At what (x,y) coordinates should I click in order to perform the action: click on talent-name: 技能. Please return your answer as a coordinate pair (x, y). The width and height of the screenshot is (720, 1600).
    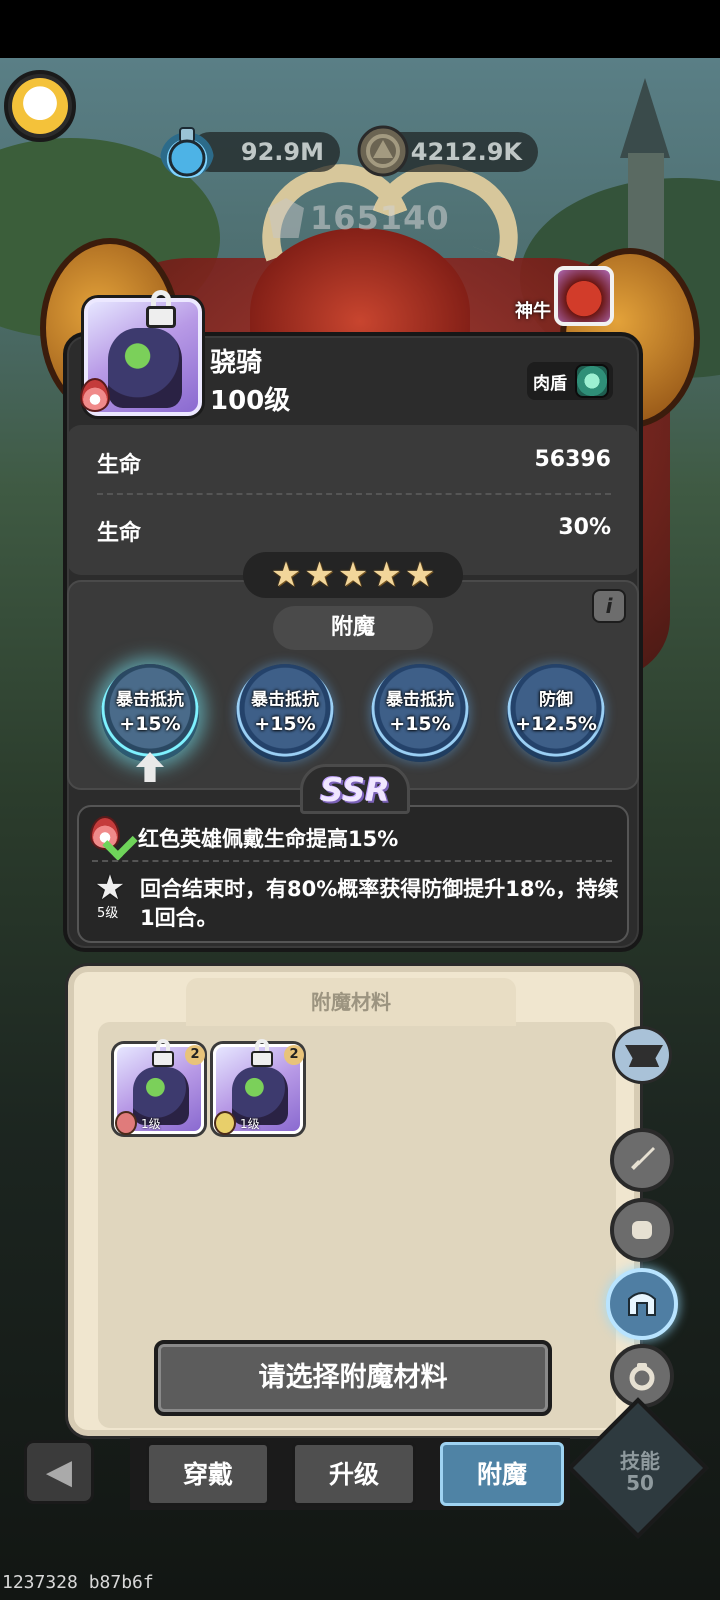
    Looking at the image, I should click on (640, 1461).